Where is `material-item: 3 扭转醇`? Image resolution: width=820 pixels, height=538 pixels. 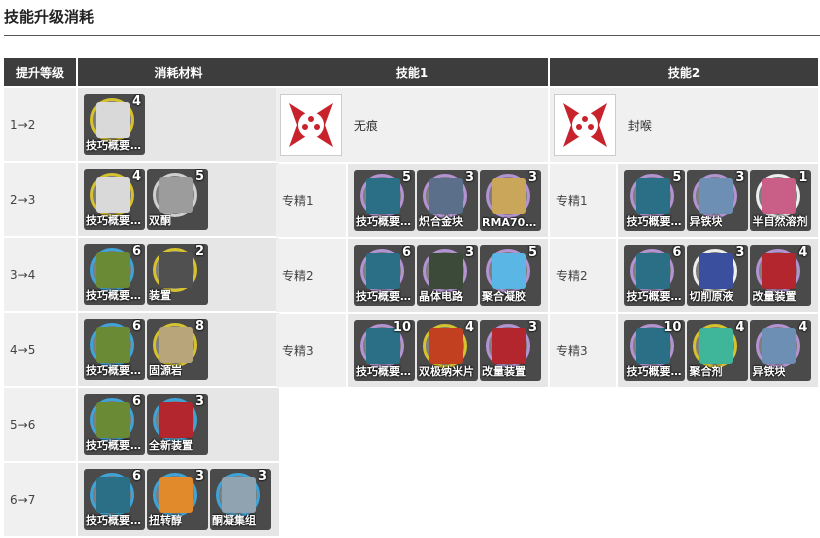 material-item: 3 扭转醇 is located at coordinates (177, 499).